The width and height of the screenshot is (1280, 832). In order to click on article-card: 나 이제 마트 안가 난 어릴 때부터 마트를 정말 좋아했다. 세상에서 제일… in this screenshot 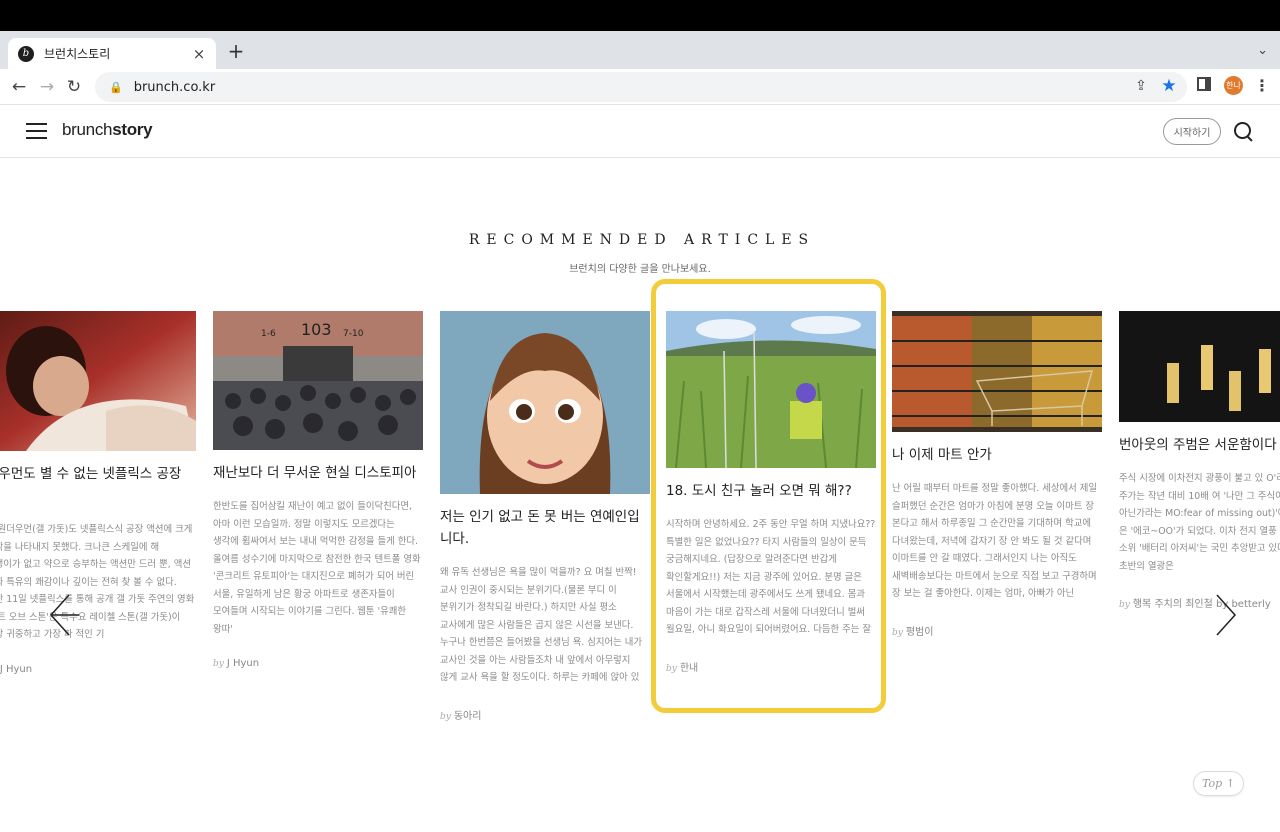, I will do `click(997, 474)`.